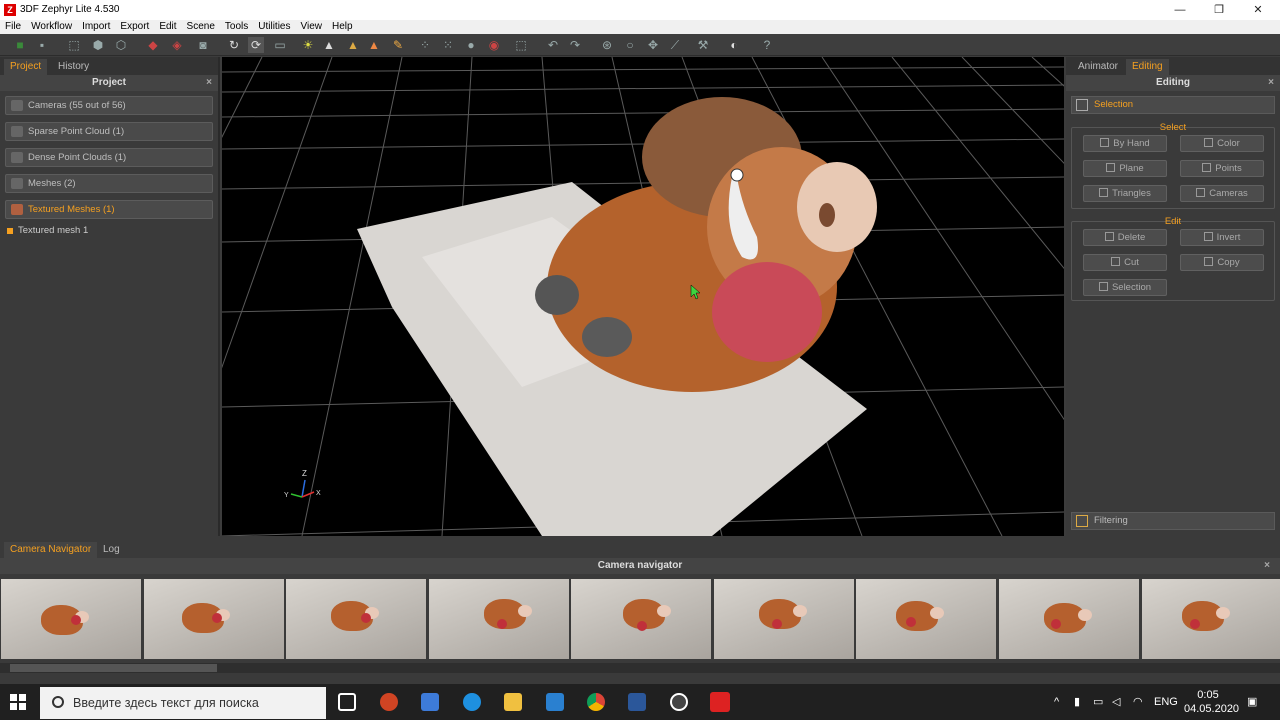 This screenshot has height=720, width=1280. Describe the element at coordinates (398, 45) in the screenshot. I see `brush-icon: ✎` at that location.